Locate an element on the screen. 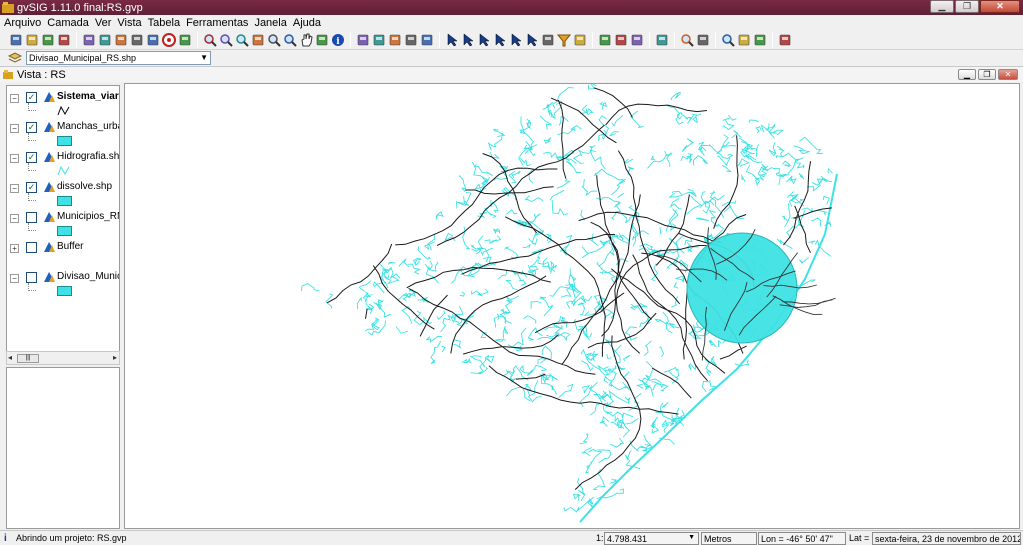  previous-zoom-icon is located at coordinates (290, 40).